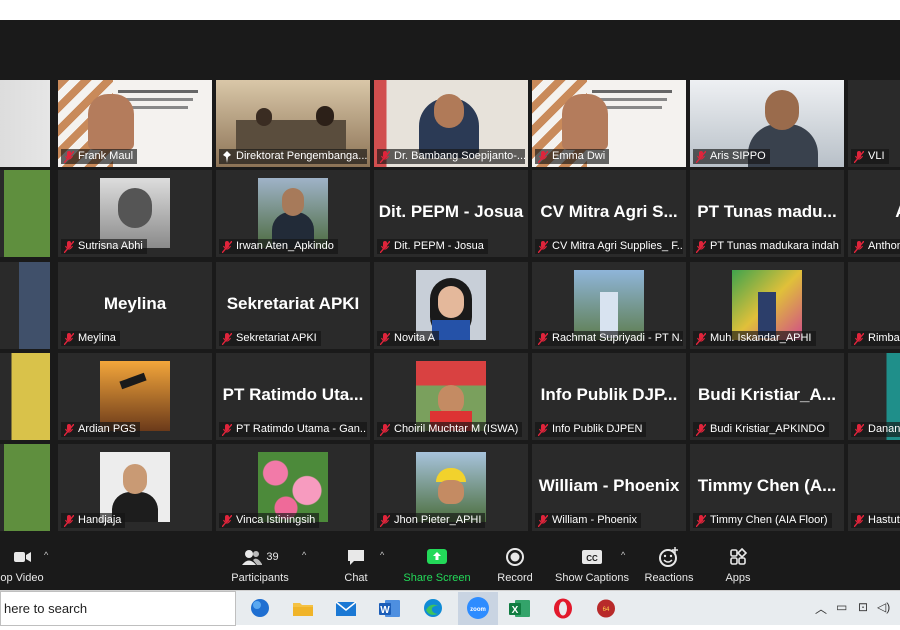 This screenshot has width=900, height=630. I want to click on video-options-caret: ^, so click(46, 555).